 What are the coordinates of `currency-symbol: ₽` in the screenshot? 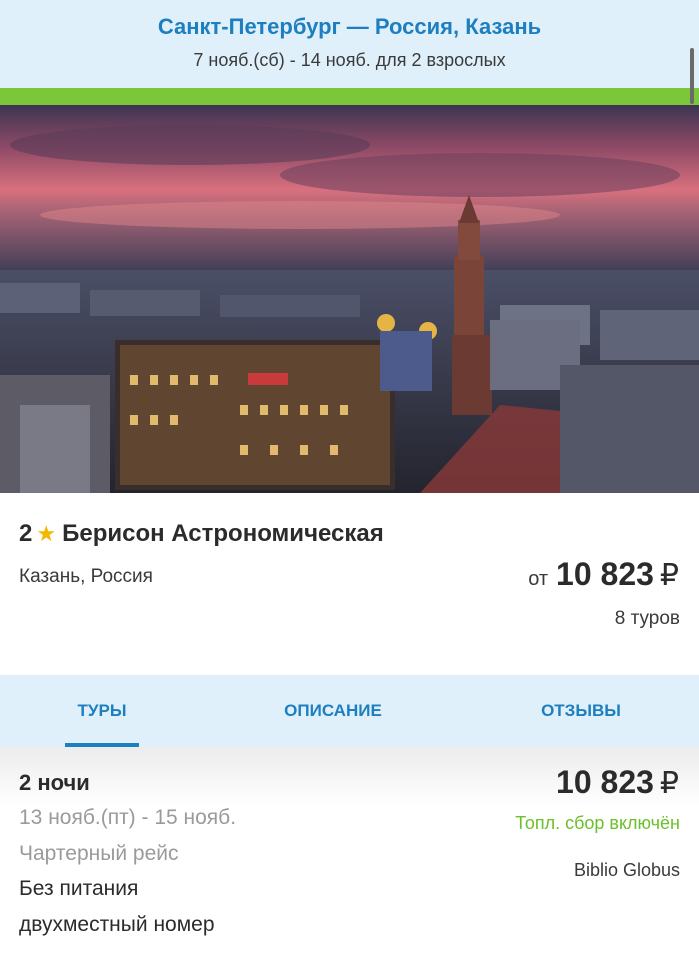 It's located at (669, 575).